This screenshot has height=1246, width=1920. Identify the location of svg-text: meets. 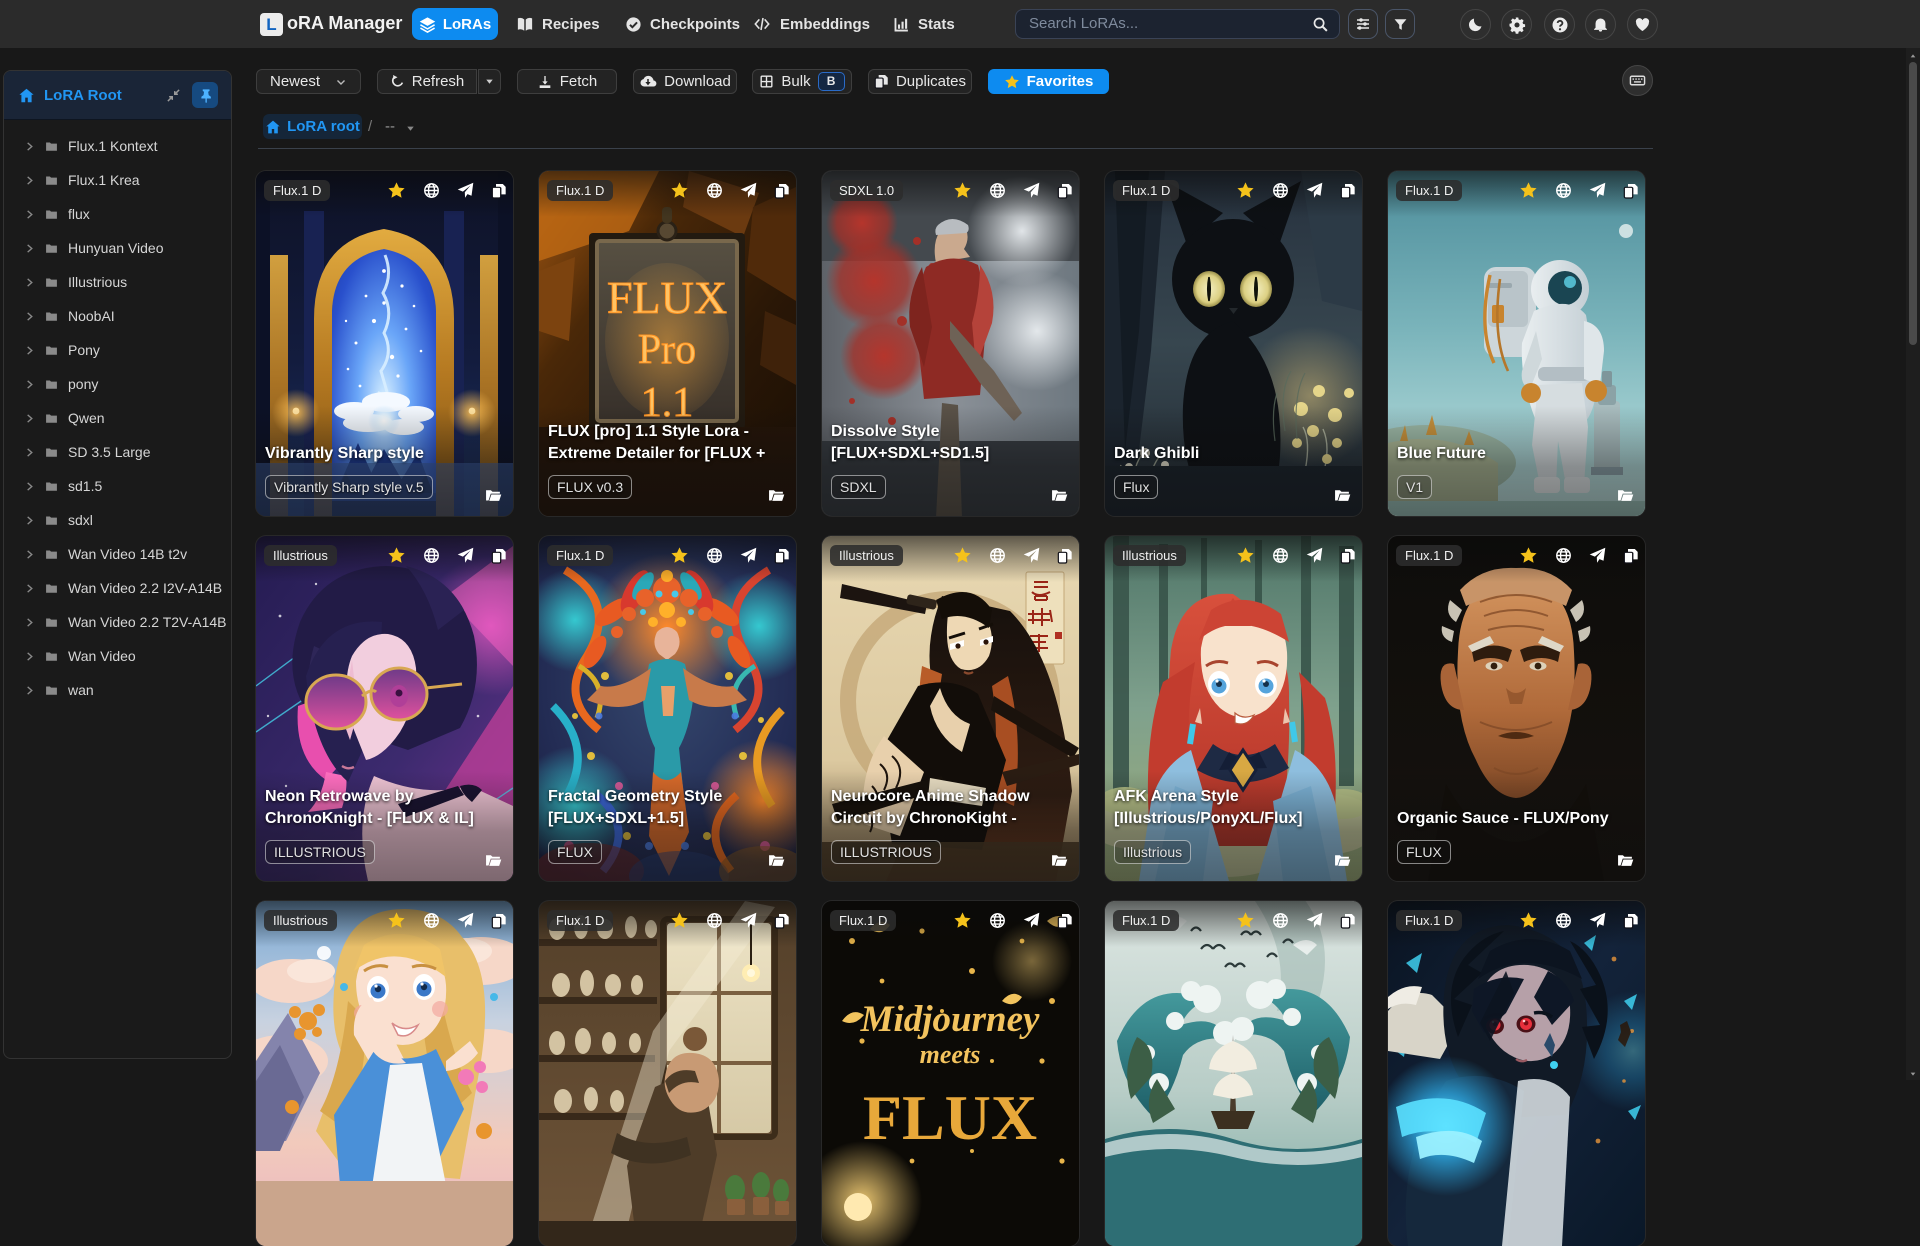
(950, 1054).